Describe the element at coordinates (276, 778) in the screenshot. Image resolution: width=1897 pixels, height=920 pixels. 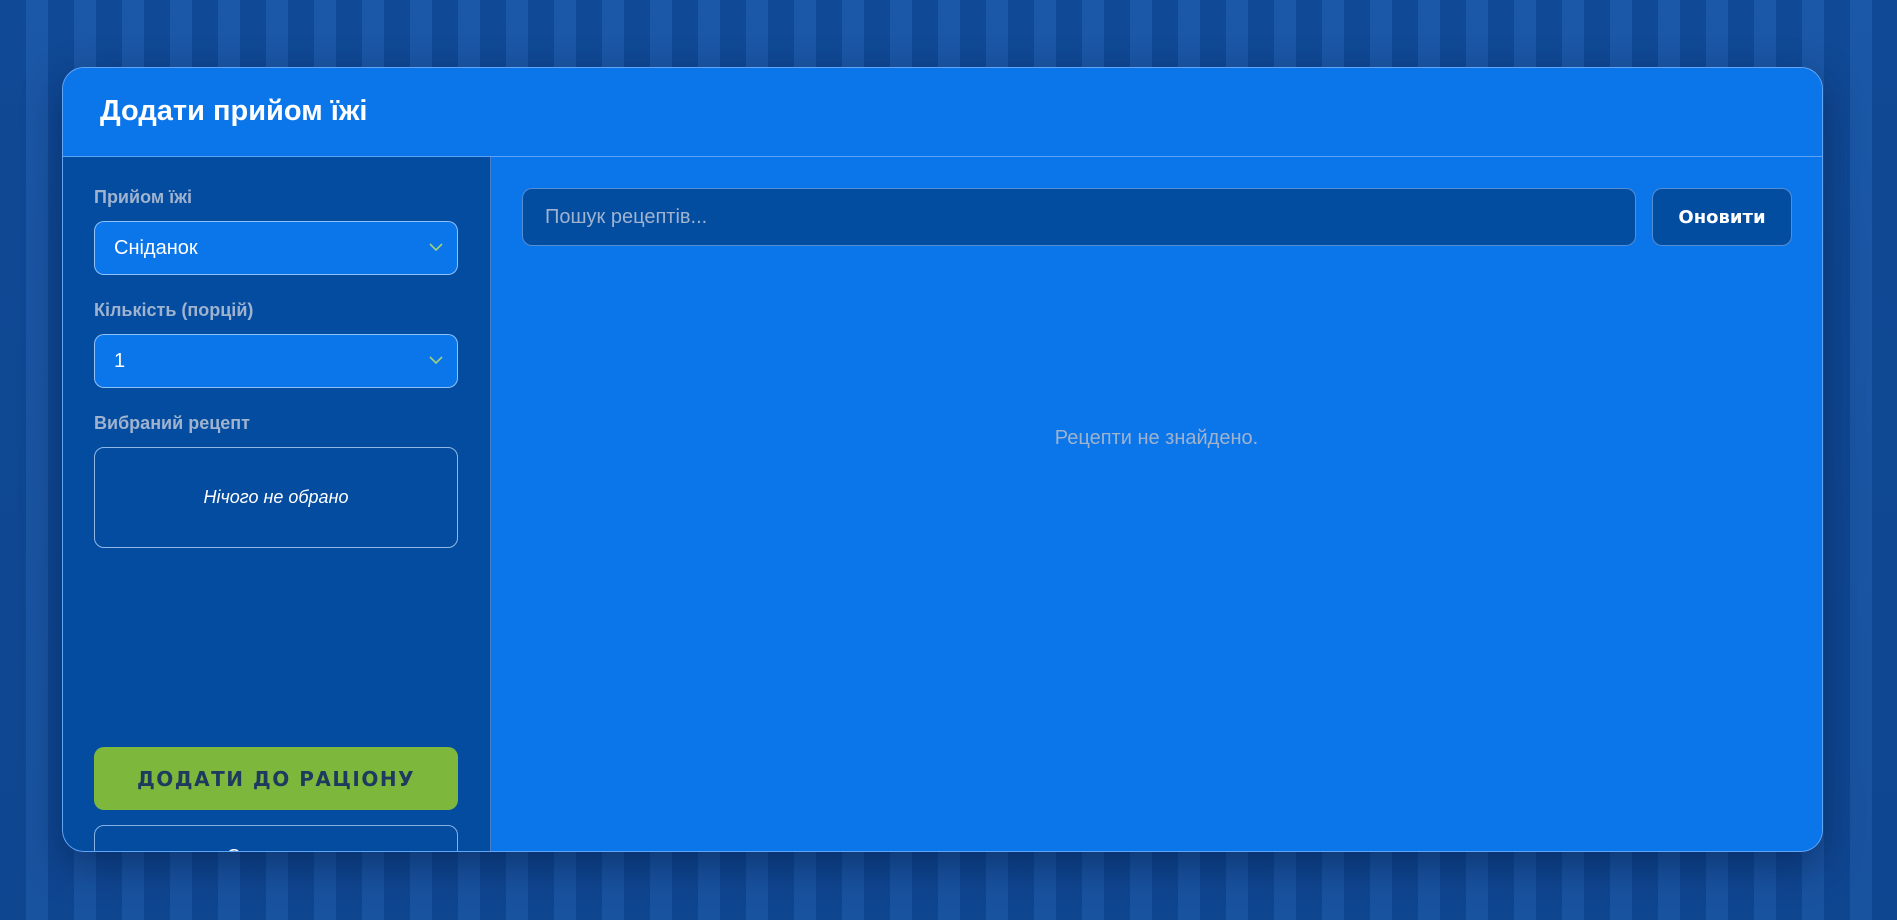
I see `add-to-diet-button: ДОДАТИ ДО РАЦІОНУ` at that location.